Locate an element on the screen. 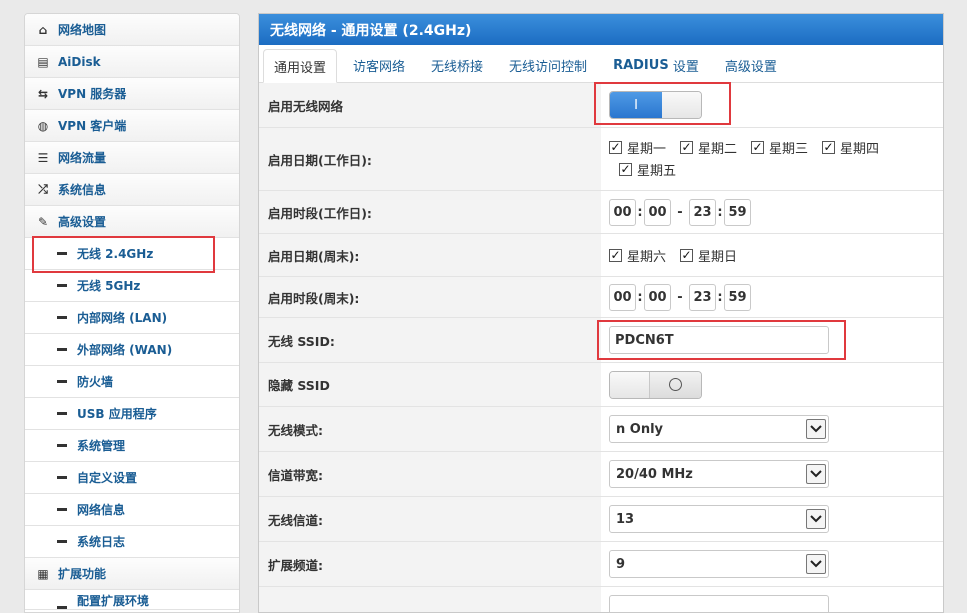  sidebar-item-advanced: ✎ 高级设置 is located at coordinates (132, 222).